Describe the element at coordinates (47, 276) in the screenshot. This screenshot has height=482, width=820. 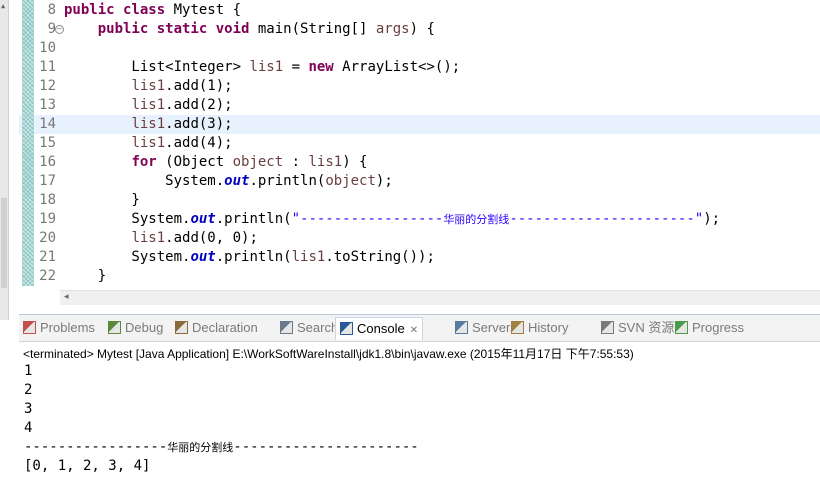
I see `line-number: 22` at that location.